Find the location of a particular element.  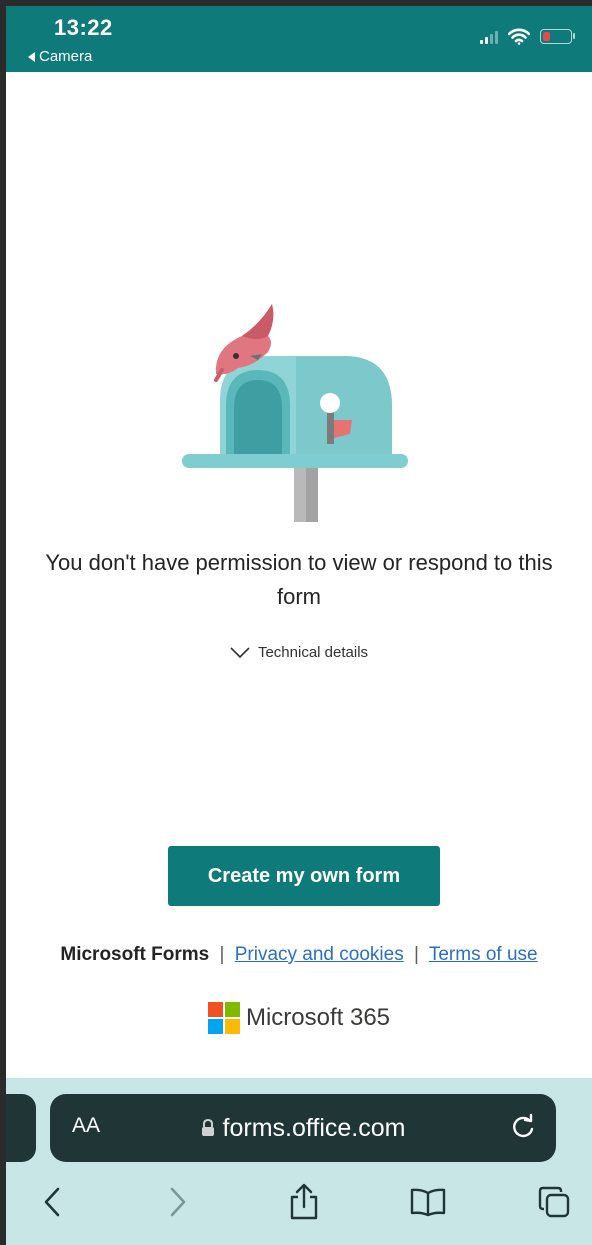

back-to-camera-link: Camera is located at coordinates (60, 56).